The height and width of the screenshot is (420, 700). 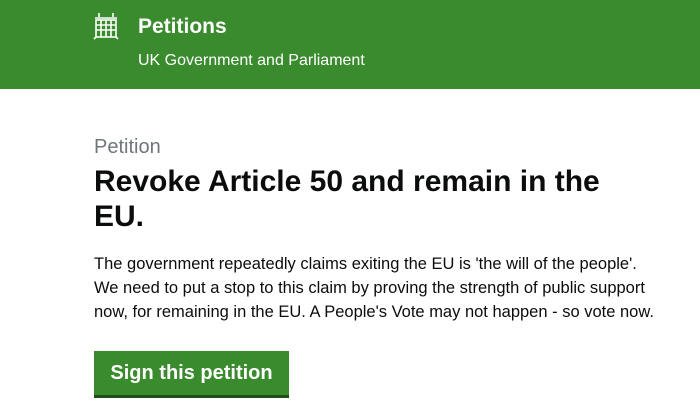 What do you see at coordinates (106, 26) in the screenshot?
I see `portcullis-icon` at bounding box center [106, 26].